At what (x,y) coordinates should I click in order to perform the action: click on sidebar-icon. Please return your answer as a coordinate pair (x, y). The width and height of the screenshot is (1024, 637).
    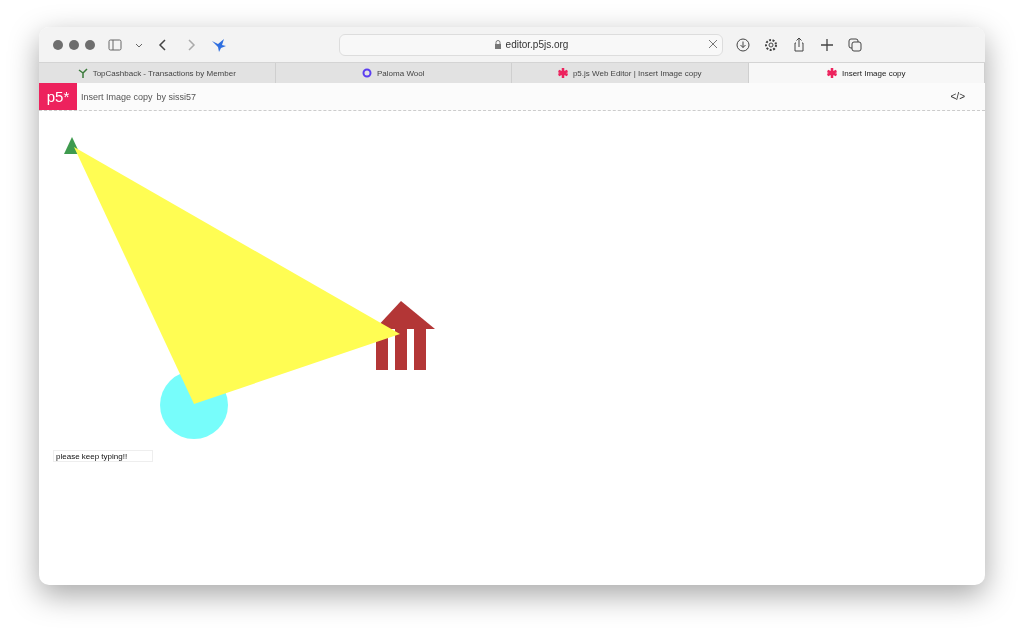
    Looking at the image, I should click on (115, 44).